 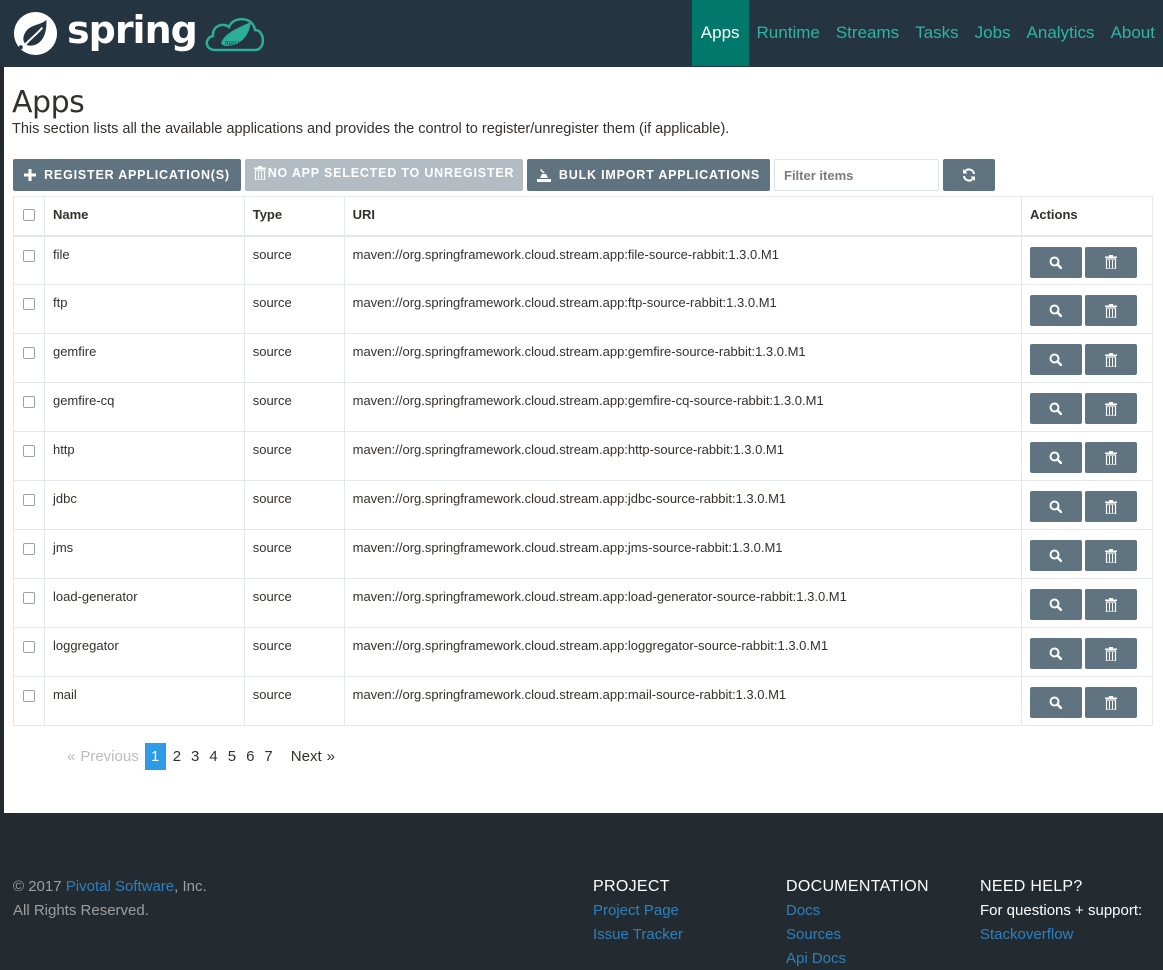 I want to click on select-all-checkbox, so click(x=29, y=215).